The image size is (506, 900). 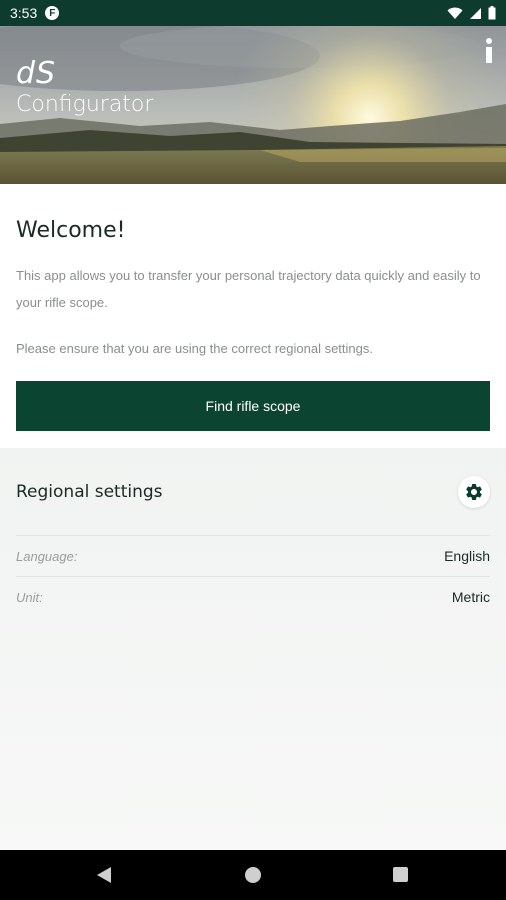 What do you see at coordinates (455, 13) in the screenshot?
I see `wifi-icon` at bounding box center [455, 13].